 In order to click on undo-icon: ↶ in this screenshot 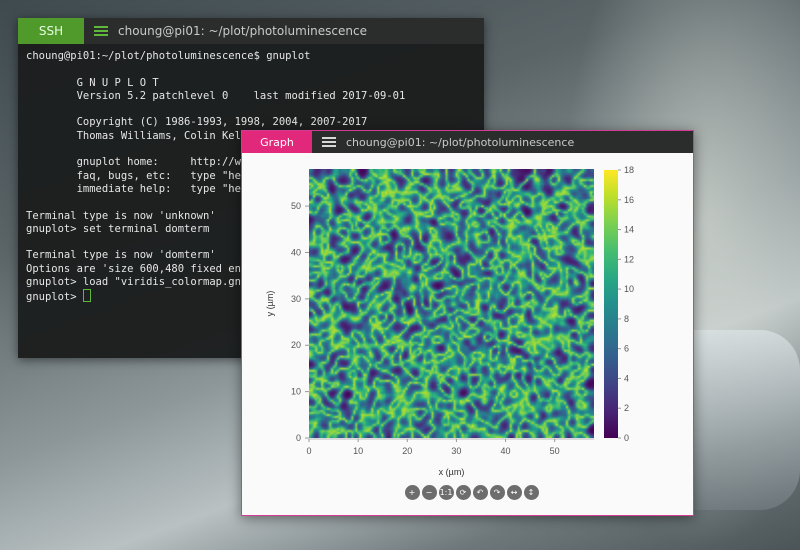, I will do `click(480, 492)`.